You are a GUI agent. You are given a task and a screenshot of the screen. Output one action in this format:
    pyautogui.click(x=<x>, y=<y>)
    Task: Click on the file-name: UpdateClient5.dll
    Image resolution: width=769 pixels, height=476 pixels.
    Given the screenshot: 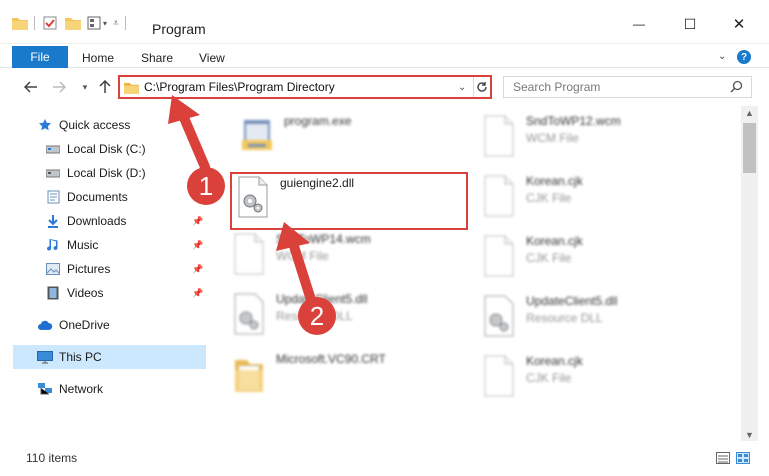 What is the action you would take?
    pyautogui.click(x=572, y=301)
    